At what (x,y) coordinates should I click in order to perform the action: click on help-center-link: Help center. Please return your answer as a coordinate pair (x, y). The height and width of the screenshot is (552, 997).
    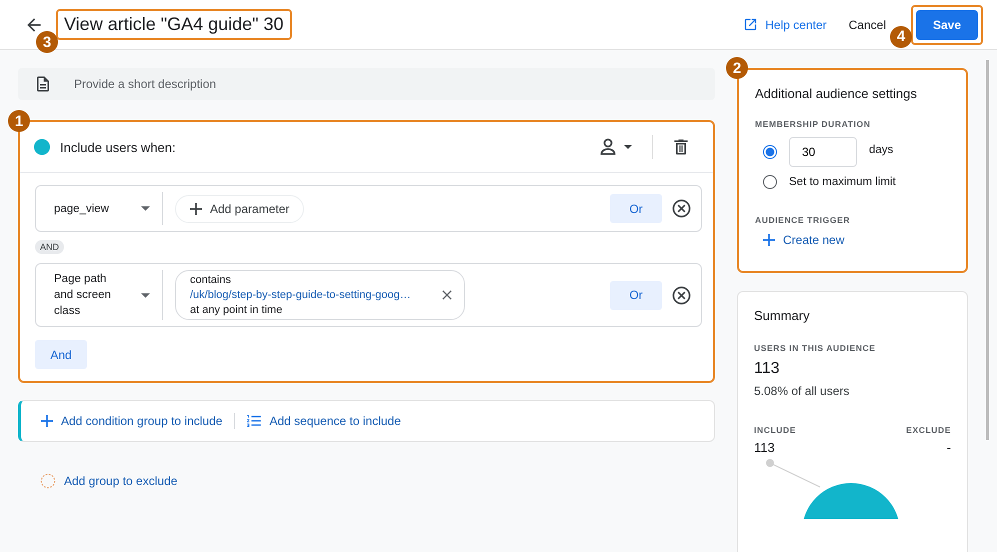
    Looking at the image, I should click on (785, 24).